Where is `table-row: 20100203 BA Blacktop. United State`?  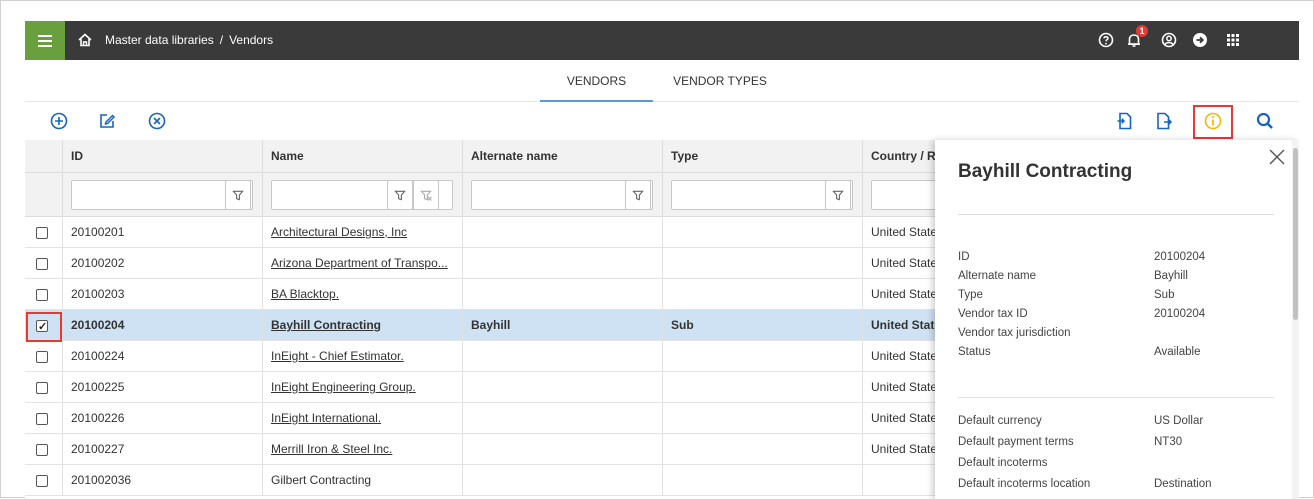 table-row: 20100203 BA Blacktop. United State is located at coordinates (484, 294).